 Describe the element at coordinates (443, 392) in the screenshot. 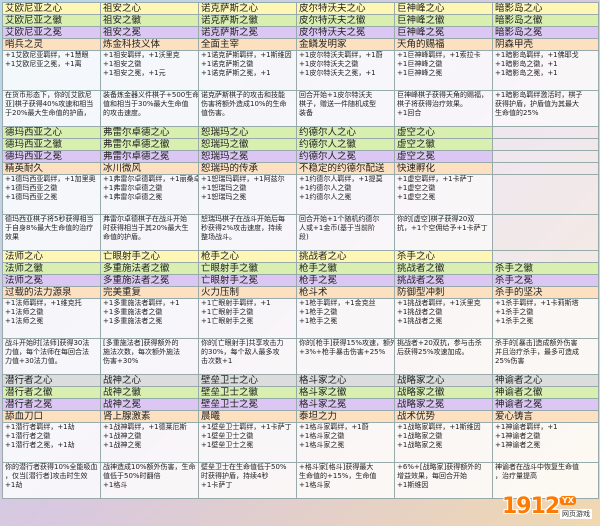

I see `item-name: 战略家之徽` at that location.